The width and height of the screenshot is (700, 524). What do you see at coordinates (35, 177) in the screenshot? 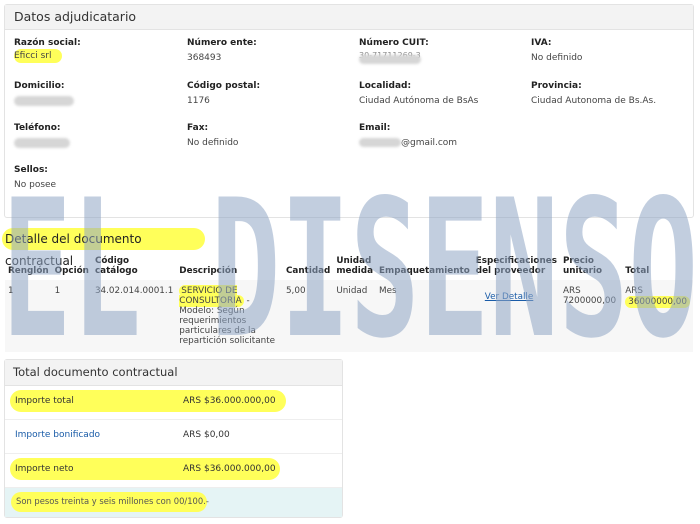
I see `sellos-field: Sellos: No posee` at bounding box center [35, 177].